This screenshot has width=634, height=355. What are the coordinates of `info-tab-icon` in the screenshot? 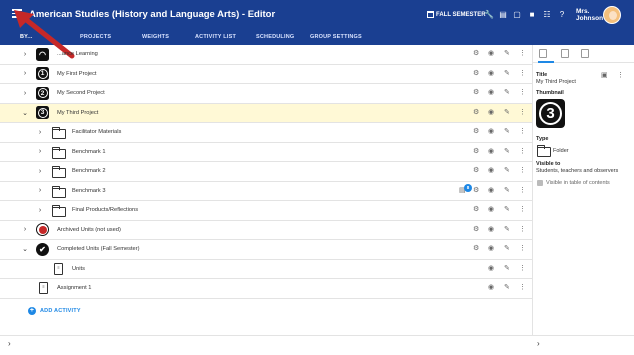 It's located at (543, 53).